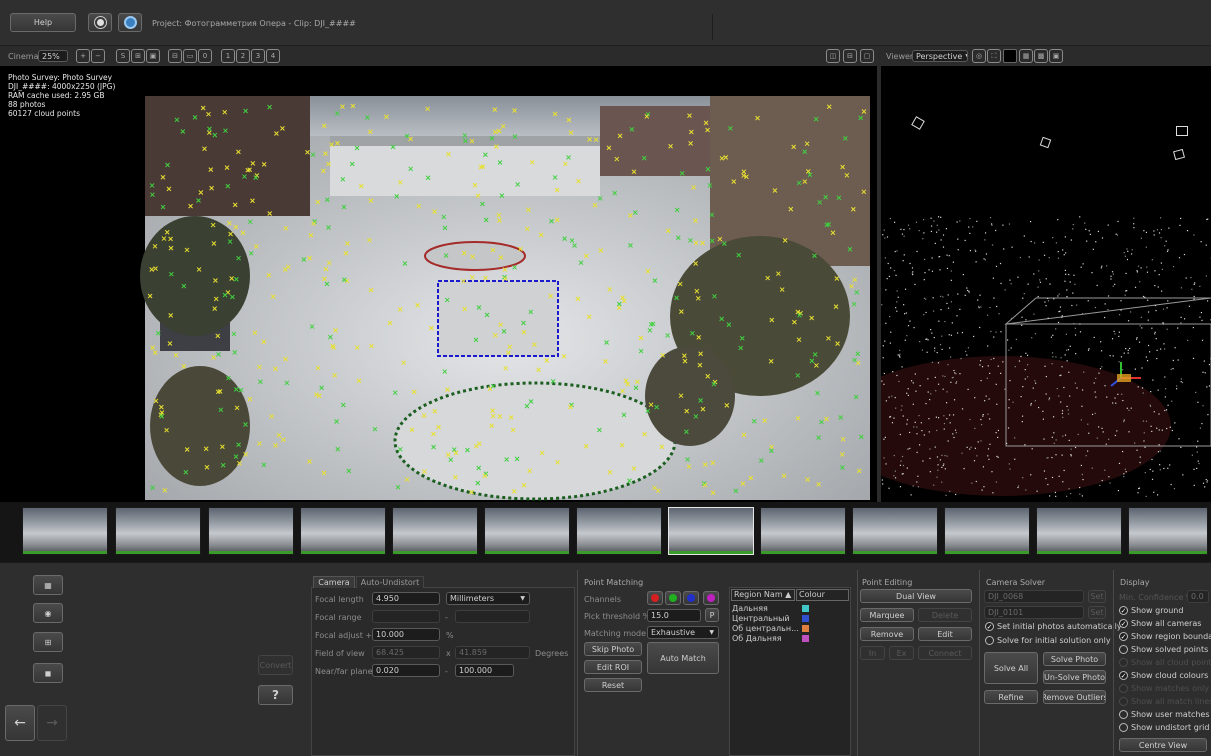 The height and width of the screenshot is (756, 1211). Describe the element at coordinates (1151, 610) in the screenshot. I see `show-ground-checkbox: ✓ Show ground` at that location.